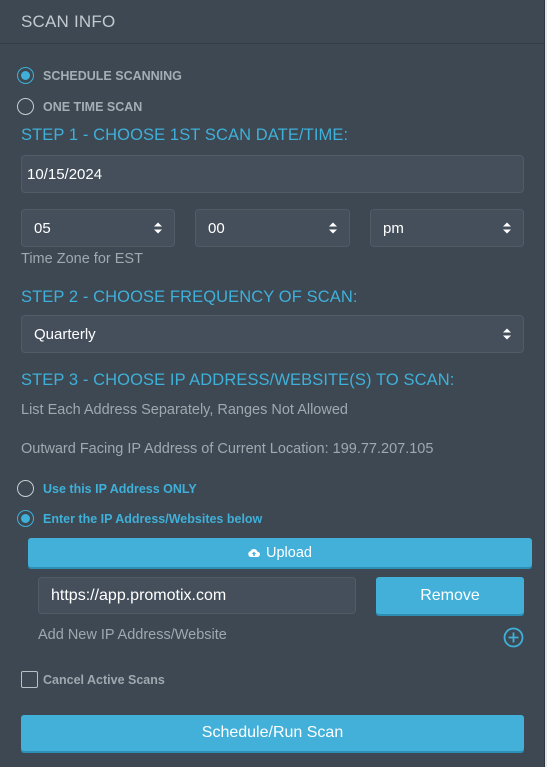 The image size is (547, 767). Describe the element at coordinates (82, 259) in the screenshot. I see `timezone-note: Time Zone for EST` at that location.